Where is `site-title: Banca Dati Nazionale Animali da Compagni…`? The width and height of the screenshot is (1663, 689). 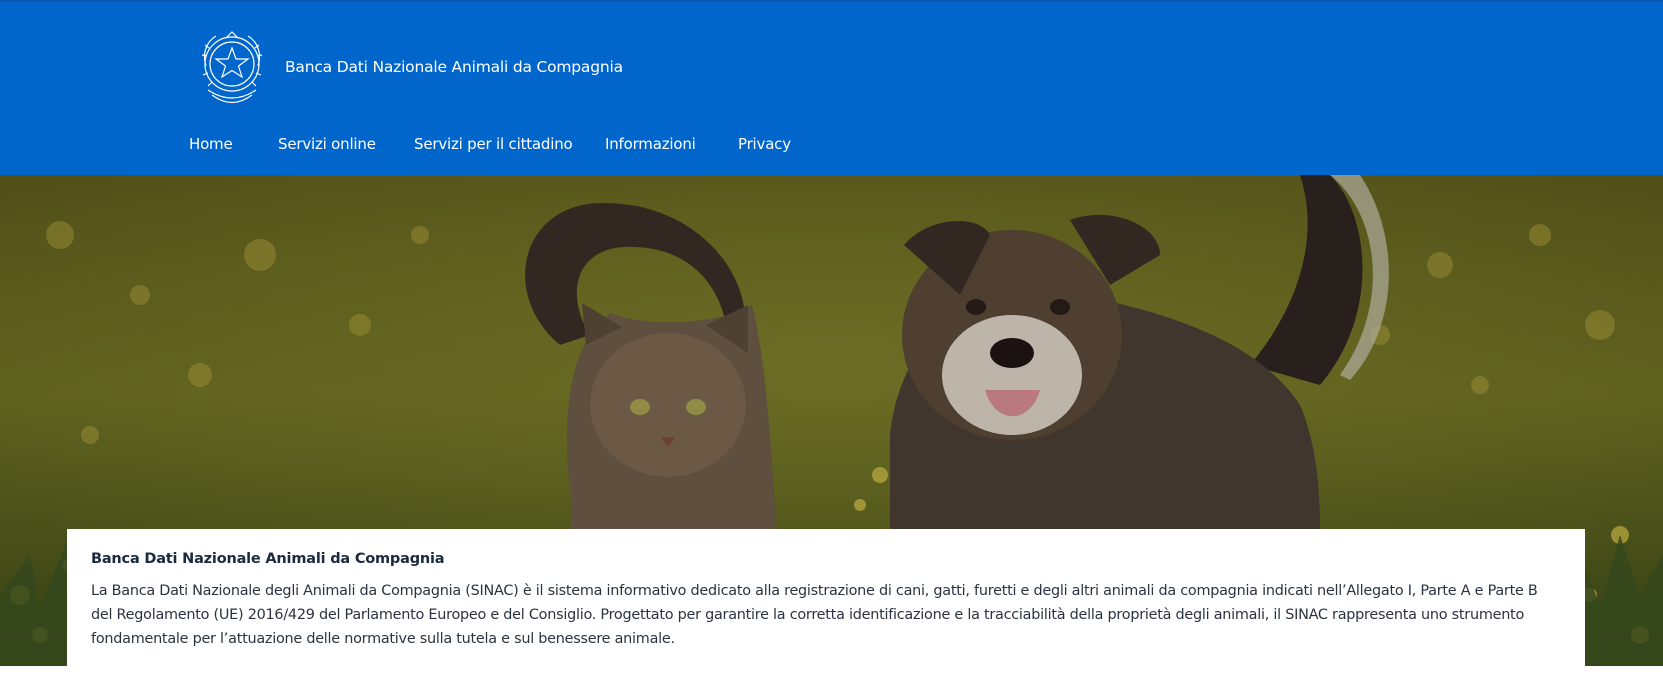 site-title: Banca Dati Nazionale Animali da Compagni… is located at coordinates (454, 67).